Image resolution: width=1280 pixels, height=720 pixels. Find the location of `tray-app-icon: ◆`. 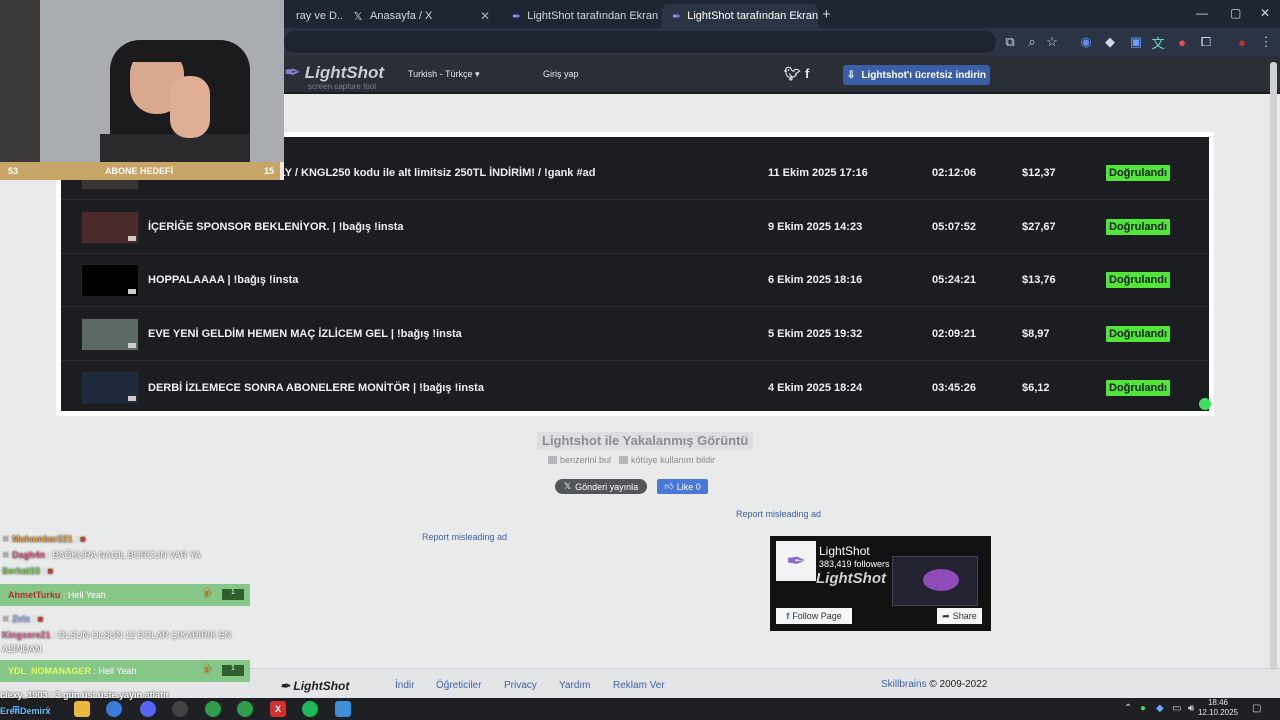

tray-app-icon: ◆ is located at coordinates (1160, 708).